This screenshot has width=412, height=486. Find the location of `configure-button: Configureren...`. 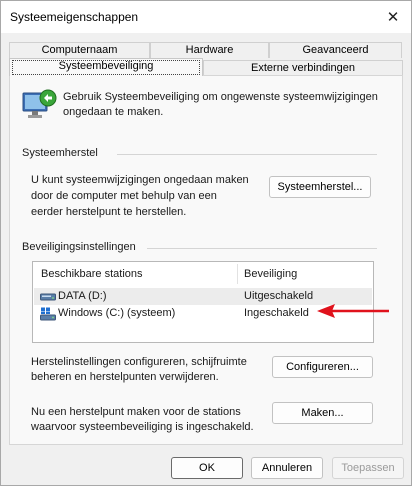

configure-button: Configureren... is located at coordinates (322, 367).